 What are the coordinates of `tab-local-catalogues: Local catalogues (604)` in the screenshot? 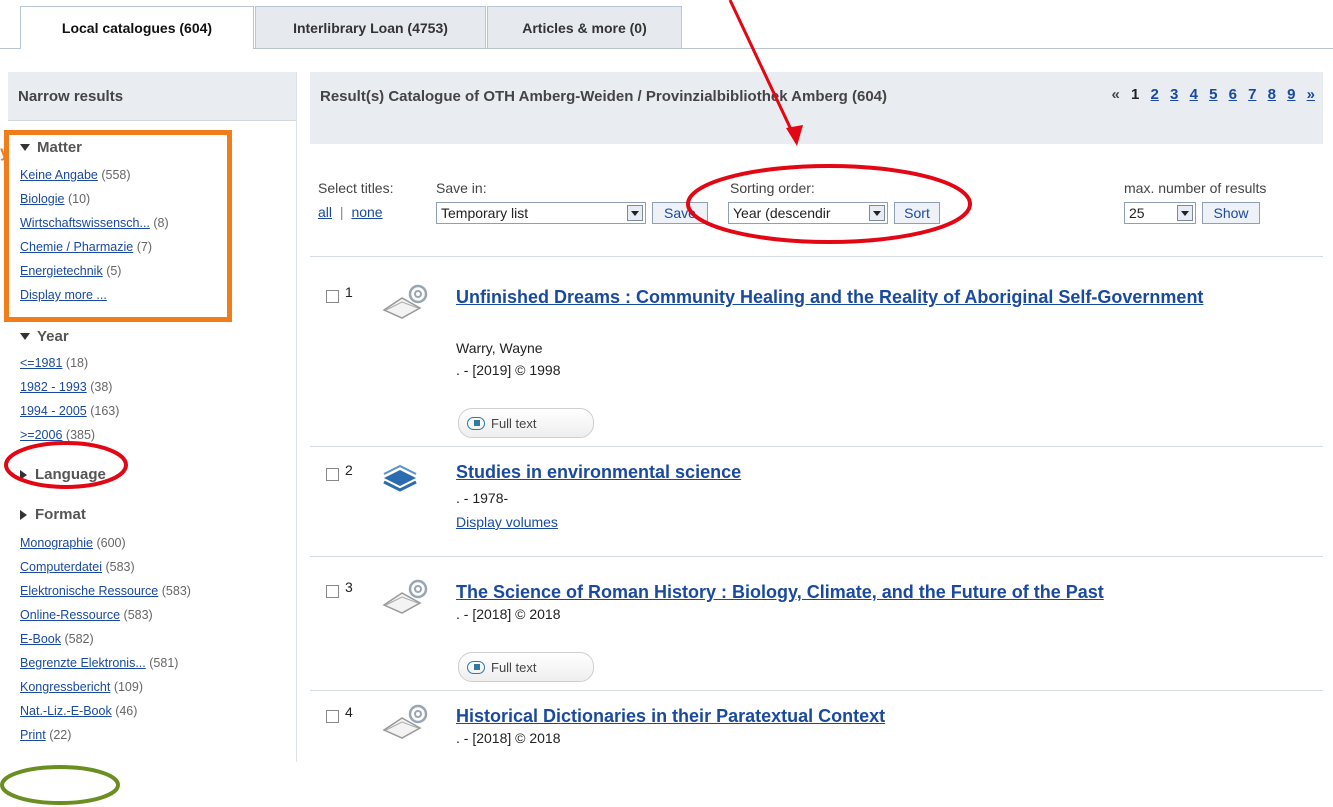 It's located at (137, 27).